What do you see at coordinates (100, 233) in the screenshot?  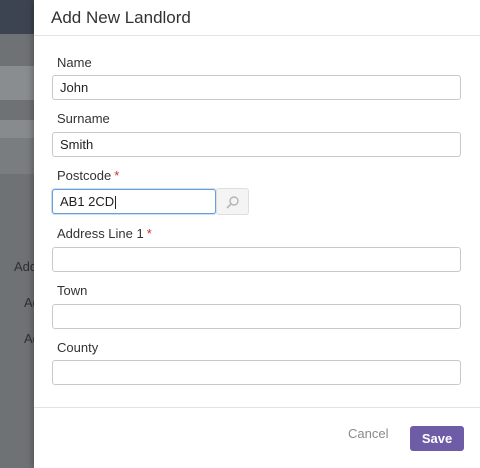 I see `address-line-1-label-text: Address Line 1` at bounding box center [100, 233].